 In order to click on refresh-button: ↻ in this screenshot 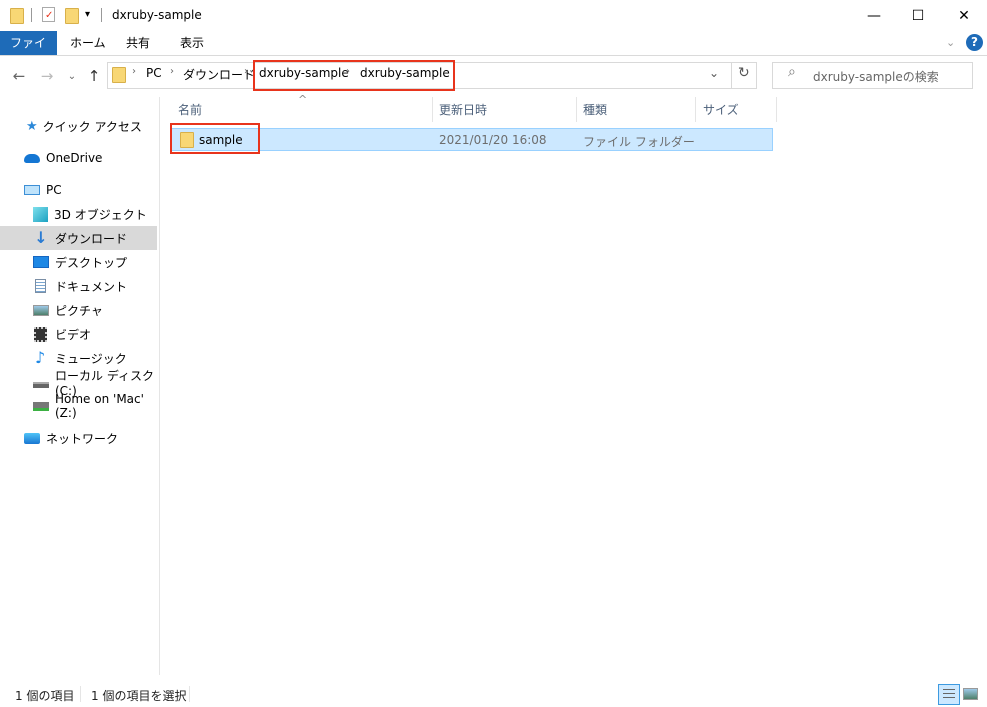, I will do `click(744, 73)`.